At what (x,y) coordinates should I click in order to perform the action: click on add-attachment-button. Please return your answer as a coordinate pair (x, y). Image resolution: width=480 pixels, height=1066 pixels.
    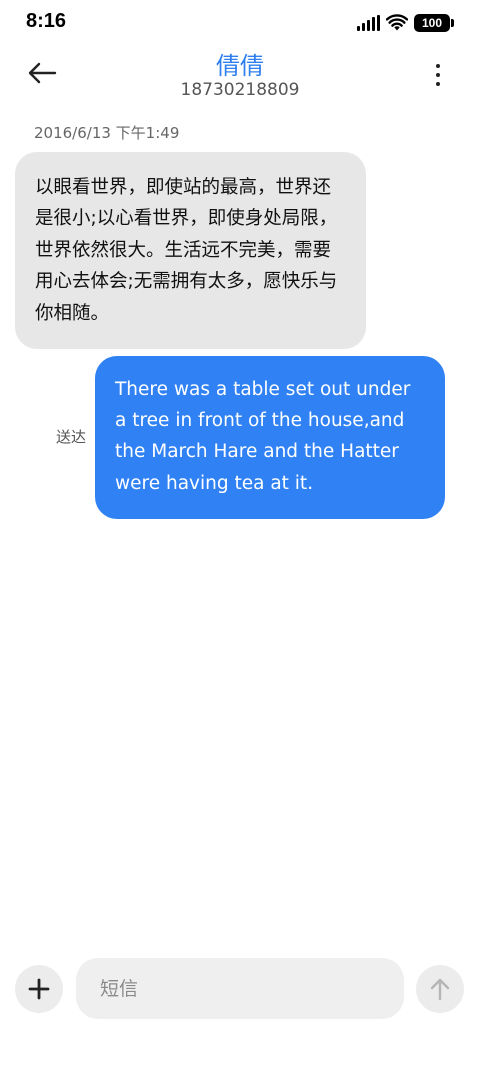
    Looking at the image, I should click on (39, 989).